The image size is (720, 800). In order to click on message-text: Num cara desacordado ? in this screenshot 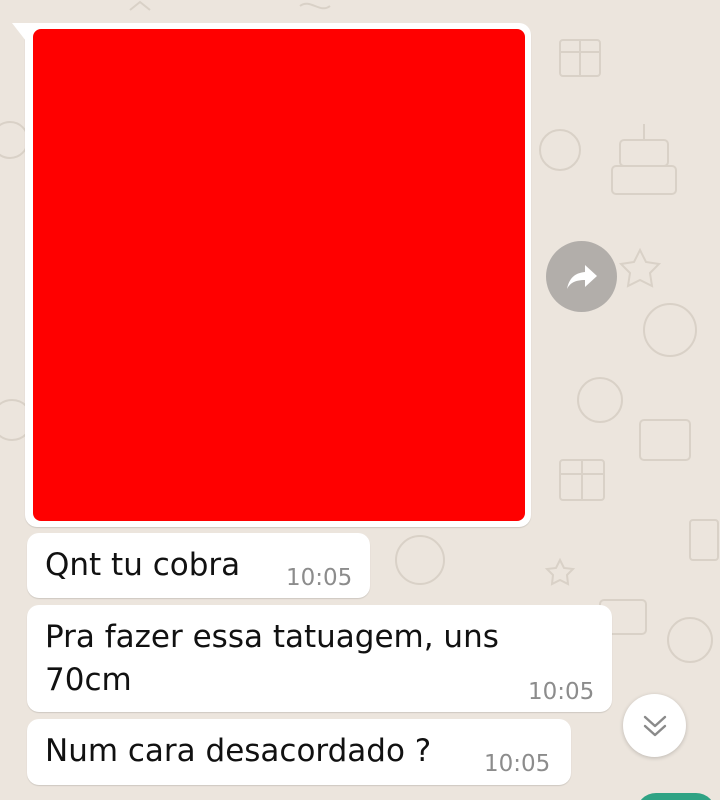, I will do `click(238, 751)`.